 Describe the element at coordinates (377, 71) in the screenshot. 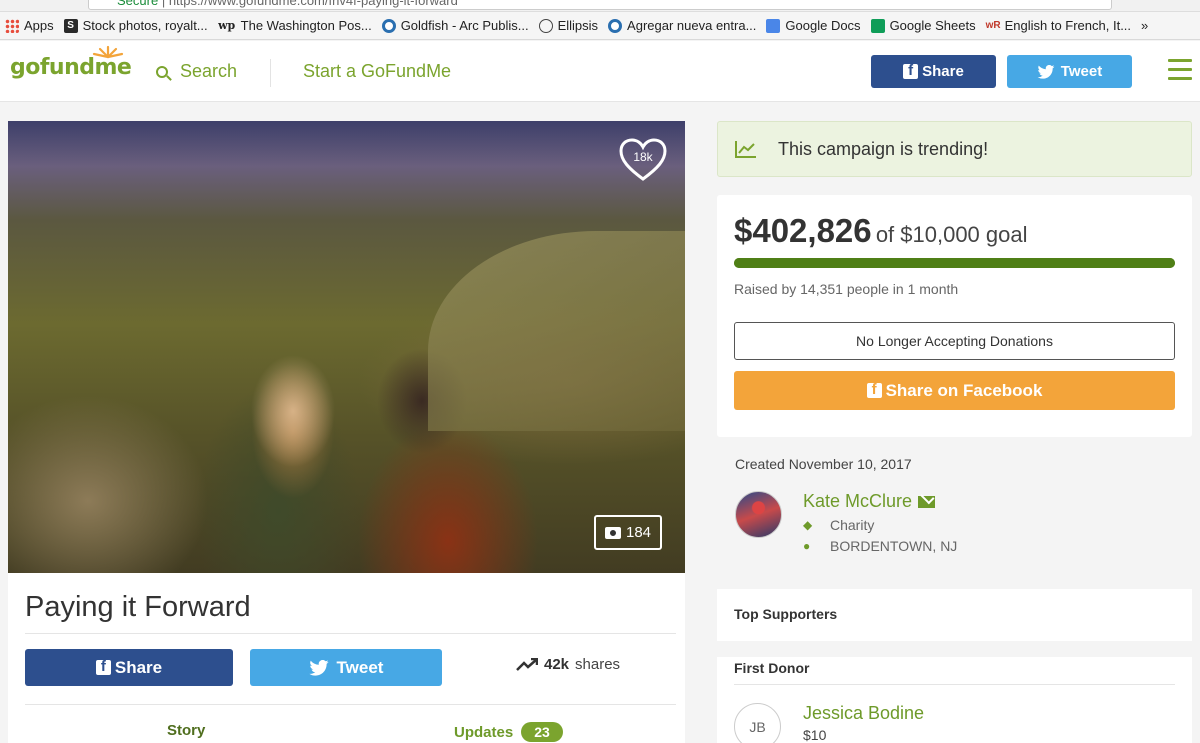

I see `start-gofundme-link: Start a GoFundMe` at that location.